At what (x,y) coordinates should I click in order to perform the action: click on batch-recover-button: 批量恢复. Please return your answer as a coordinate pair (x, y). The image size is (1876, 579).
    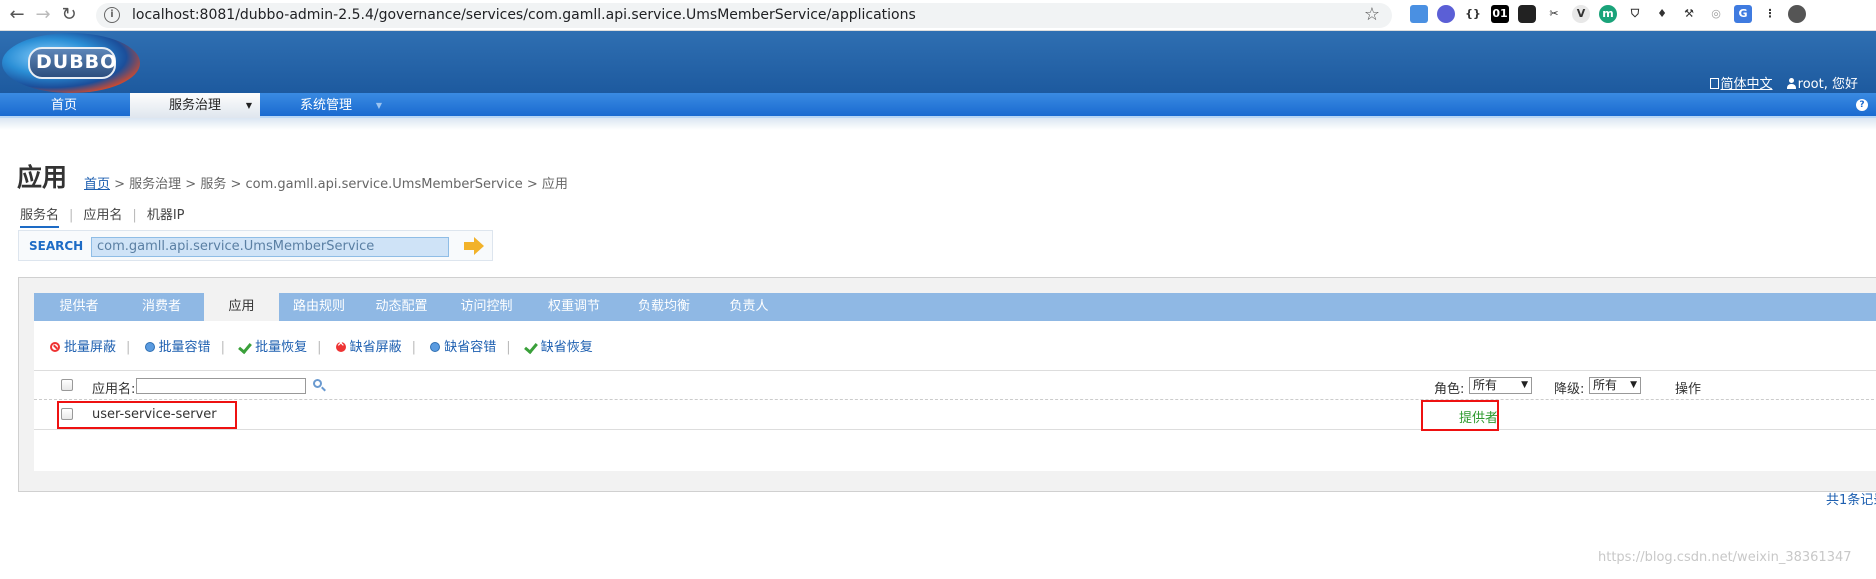
    Looking at the image, I should click on (273, 347).